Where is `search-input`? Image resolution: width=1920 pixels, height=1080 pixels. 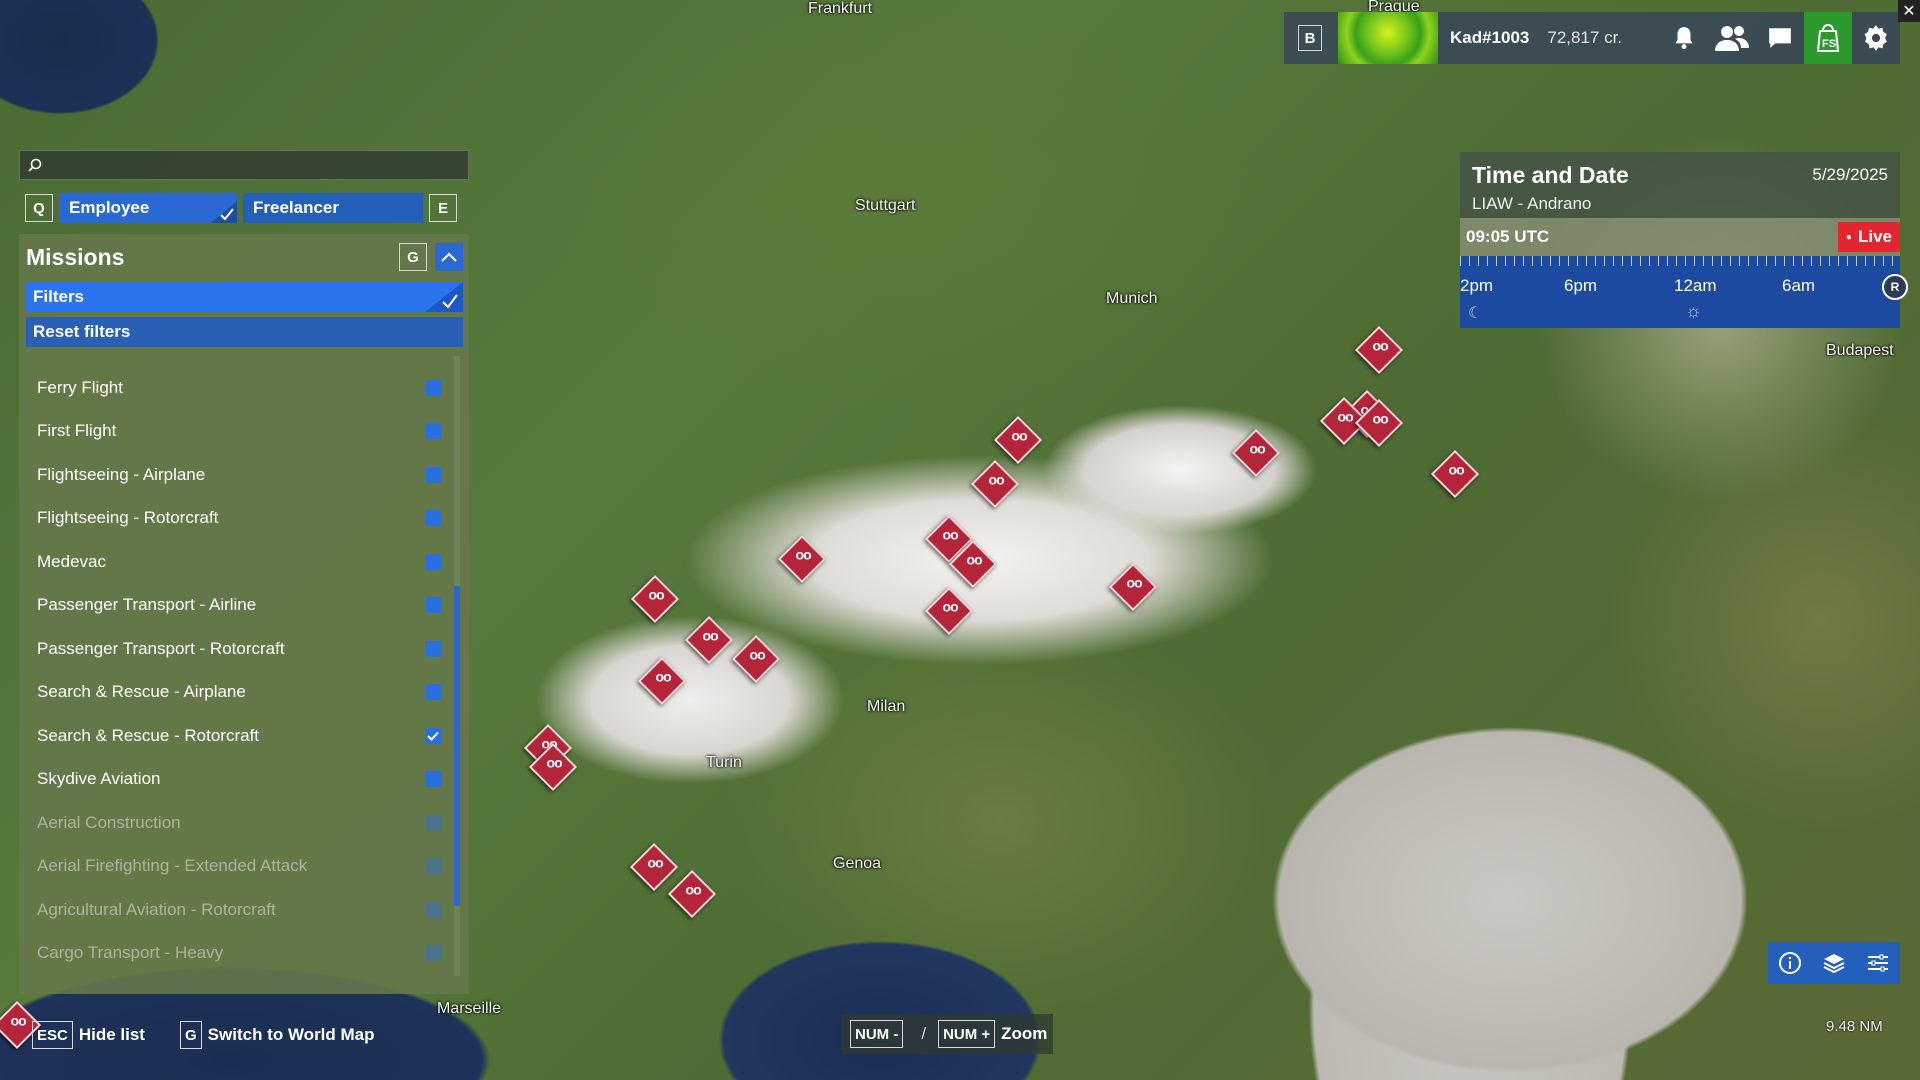
search-input is located at coordinates (252, 165).